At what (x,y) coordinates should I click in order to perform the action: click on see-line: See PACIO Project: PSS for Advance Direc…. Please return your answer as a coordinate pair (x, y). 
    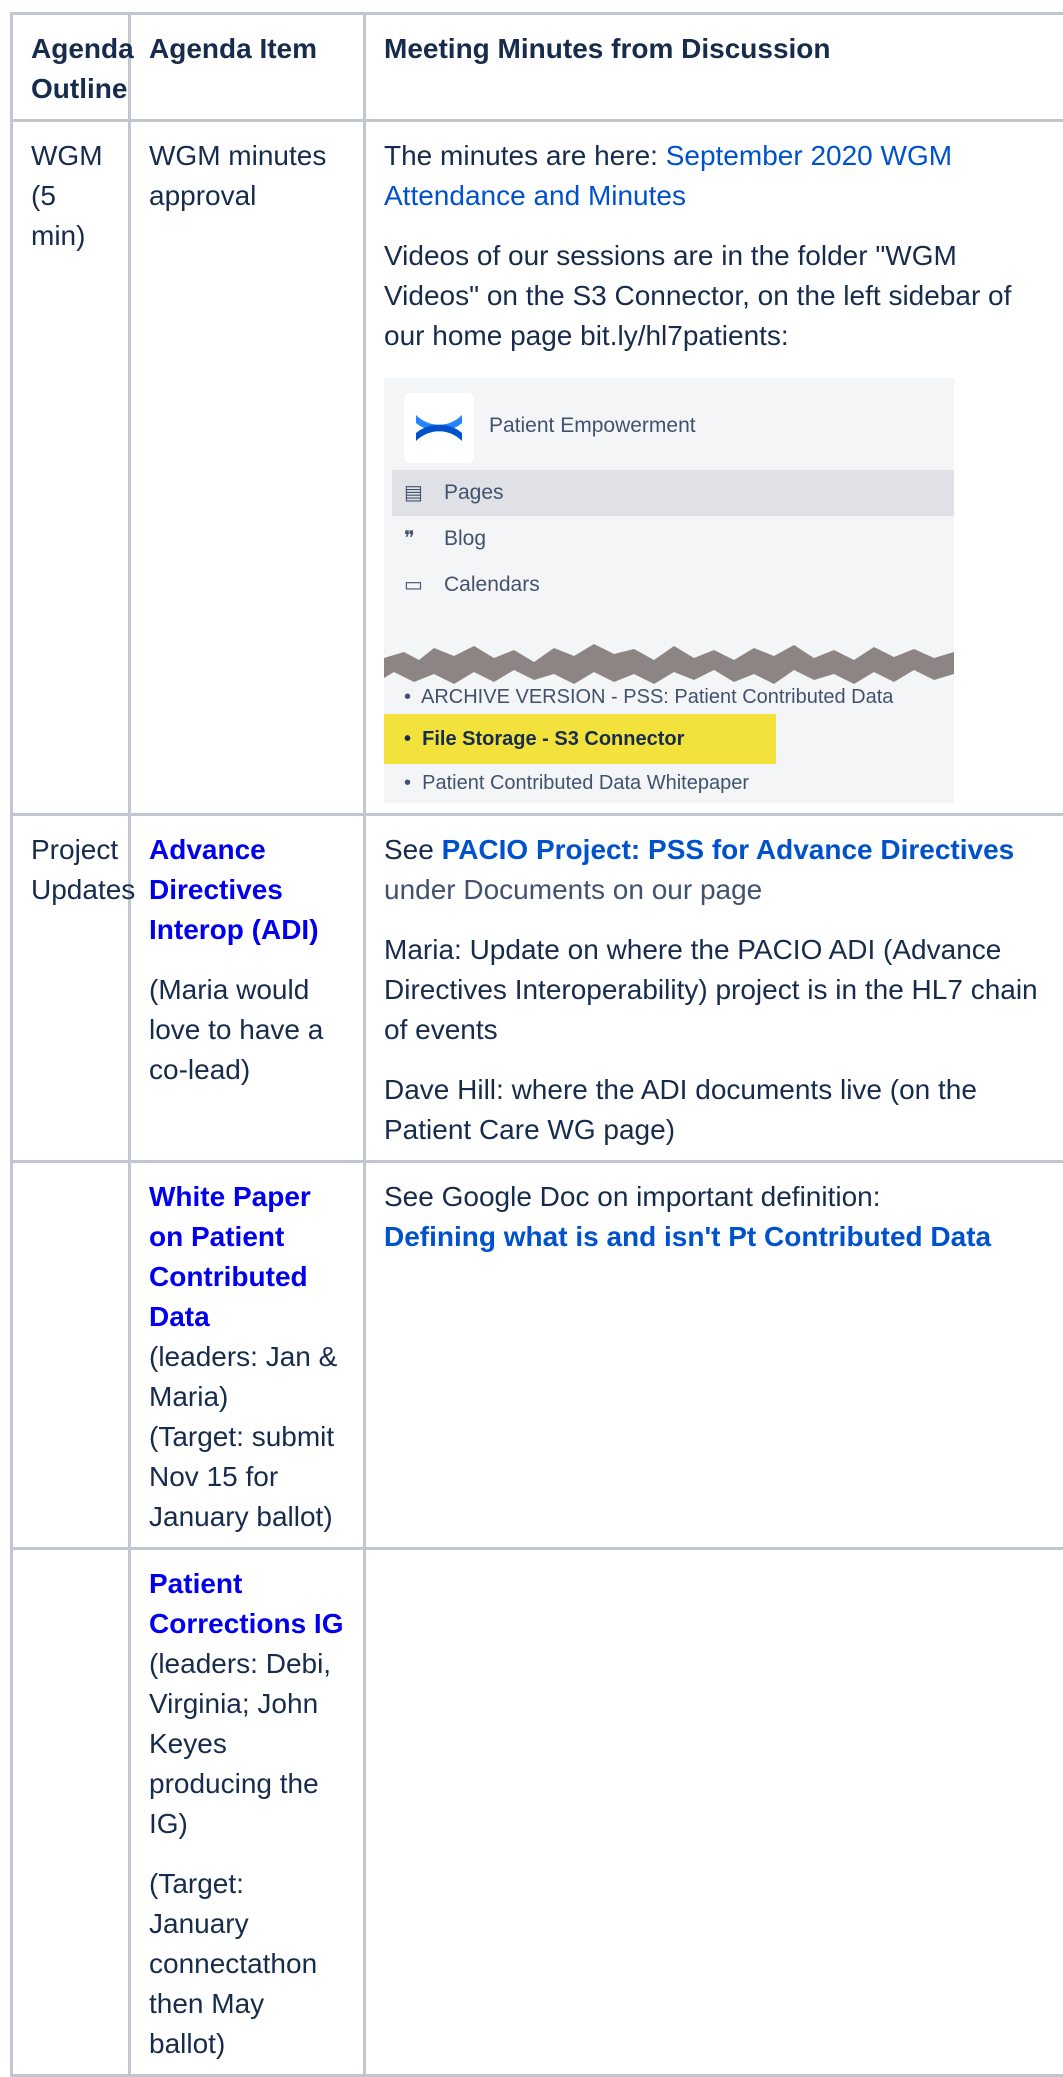
    Looking at the image, I should click on (715, 870).